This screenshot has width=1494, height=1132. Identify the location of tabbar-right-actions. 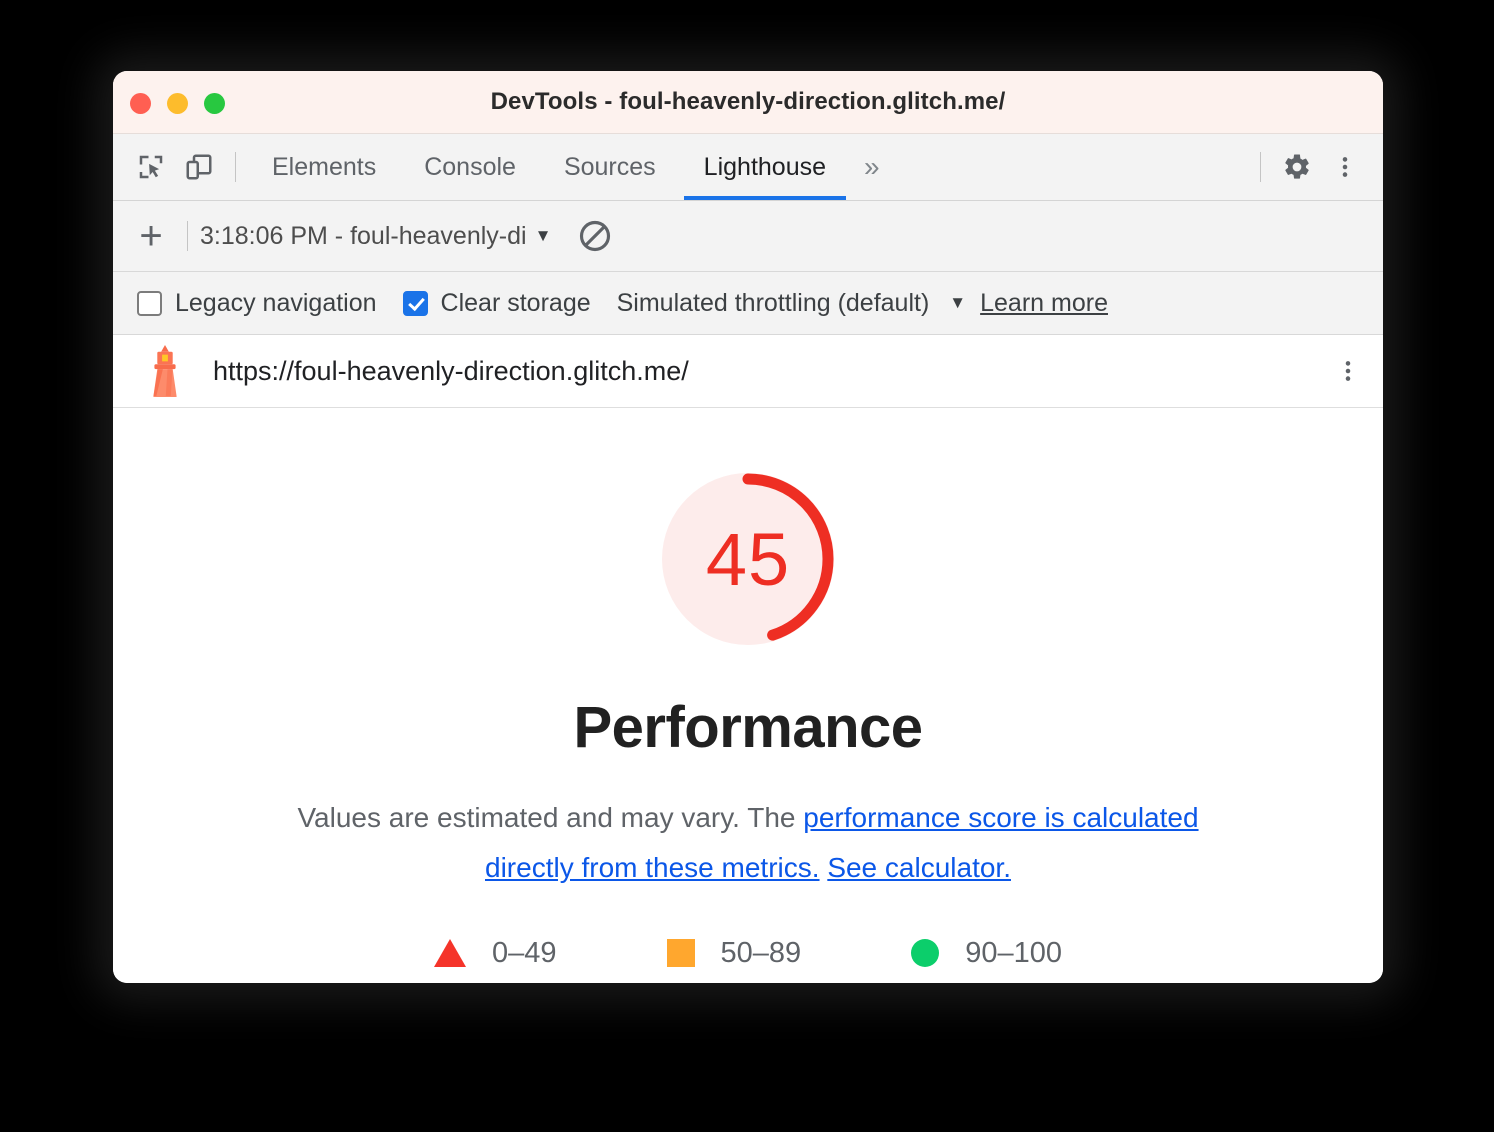
(1308, 167).